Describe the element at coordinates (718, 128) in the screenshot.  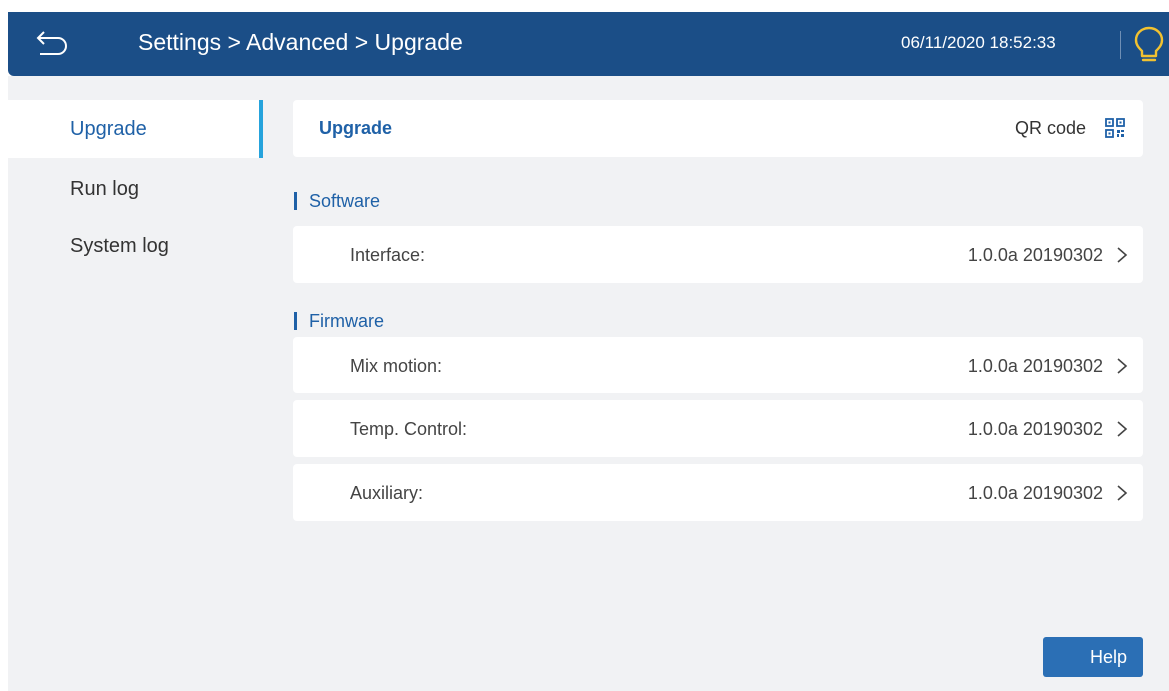
I see `upgrade-card: Upgrade QR code` at that location.